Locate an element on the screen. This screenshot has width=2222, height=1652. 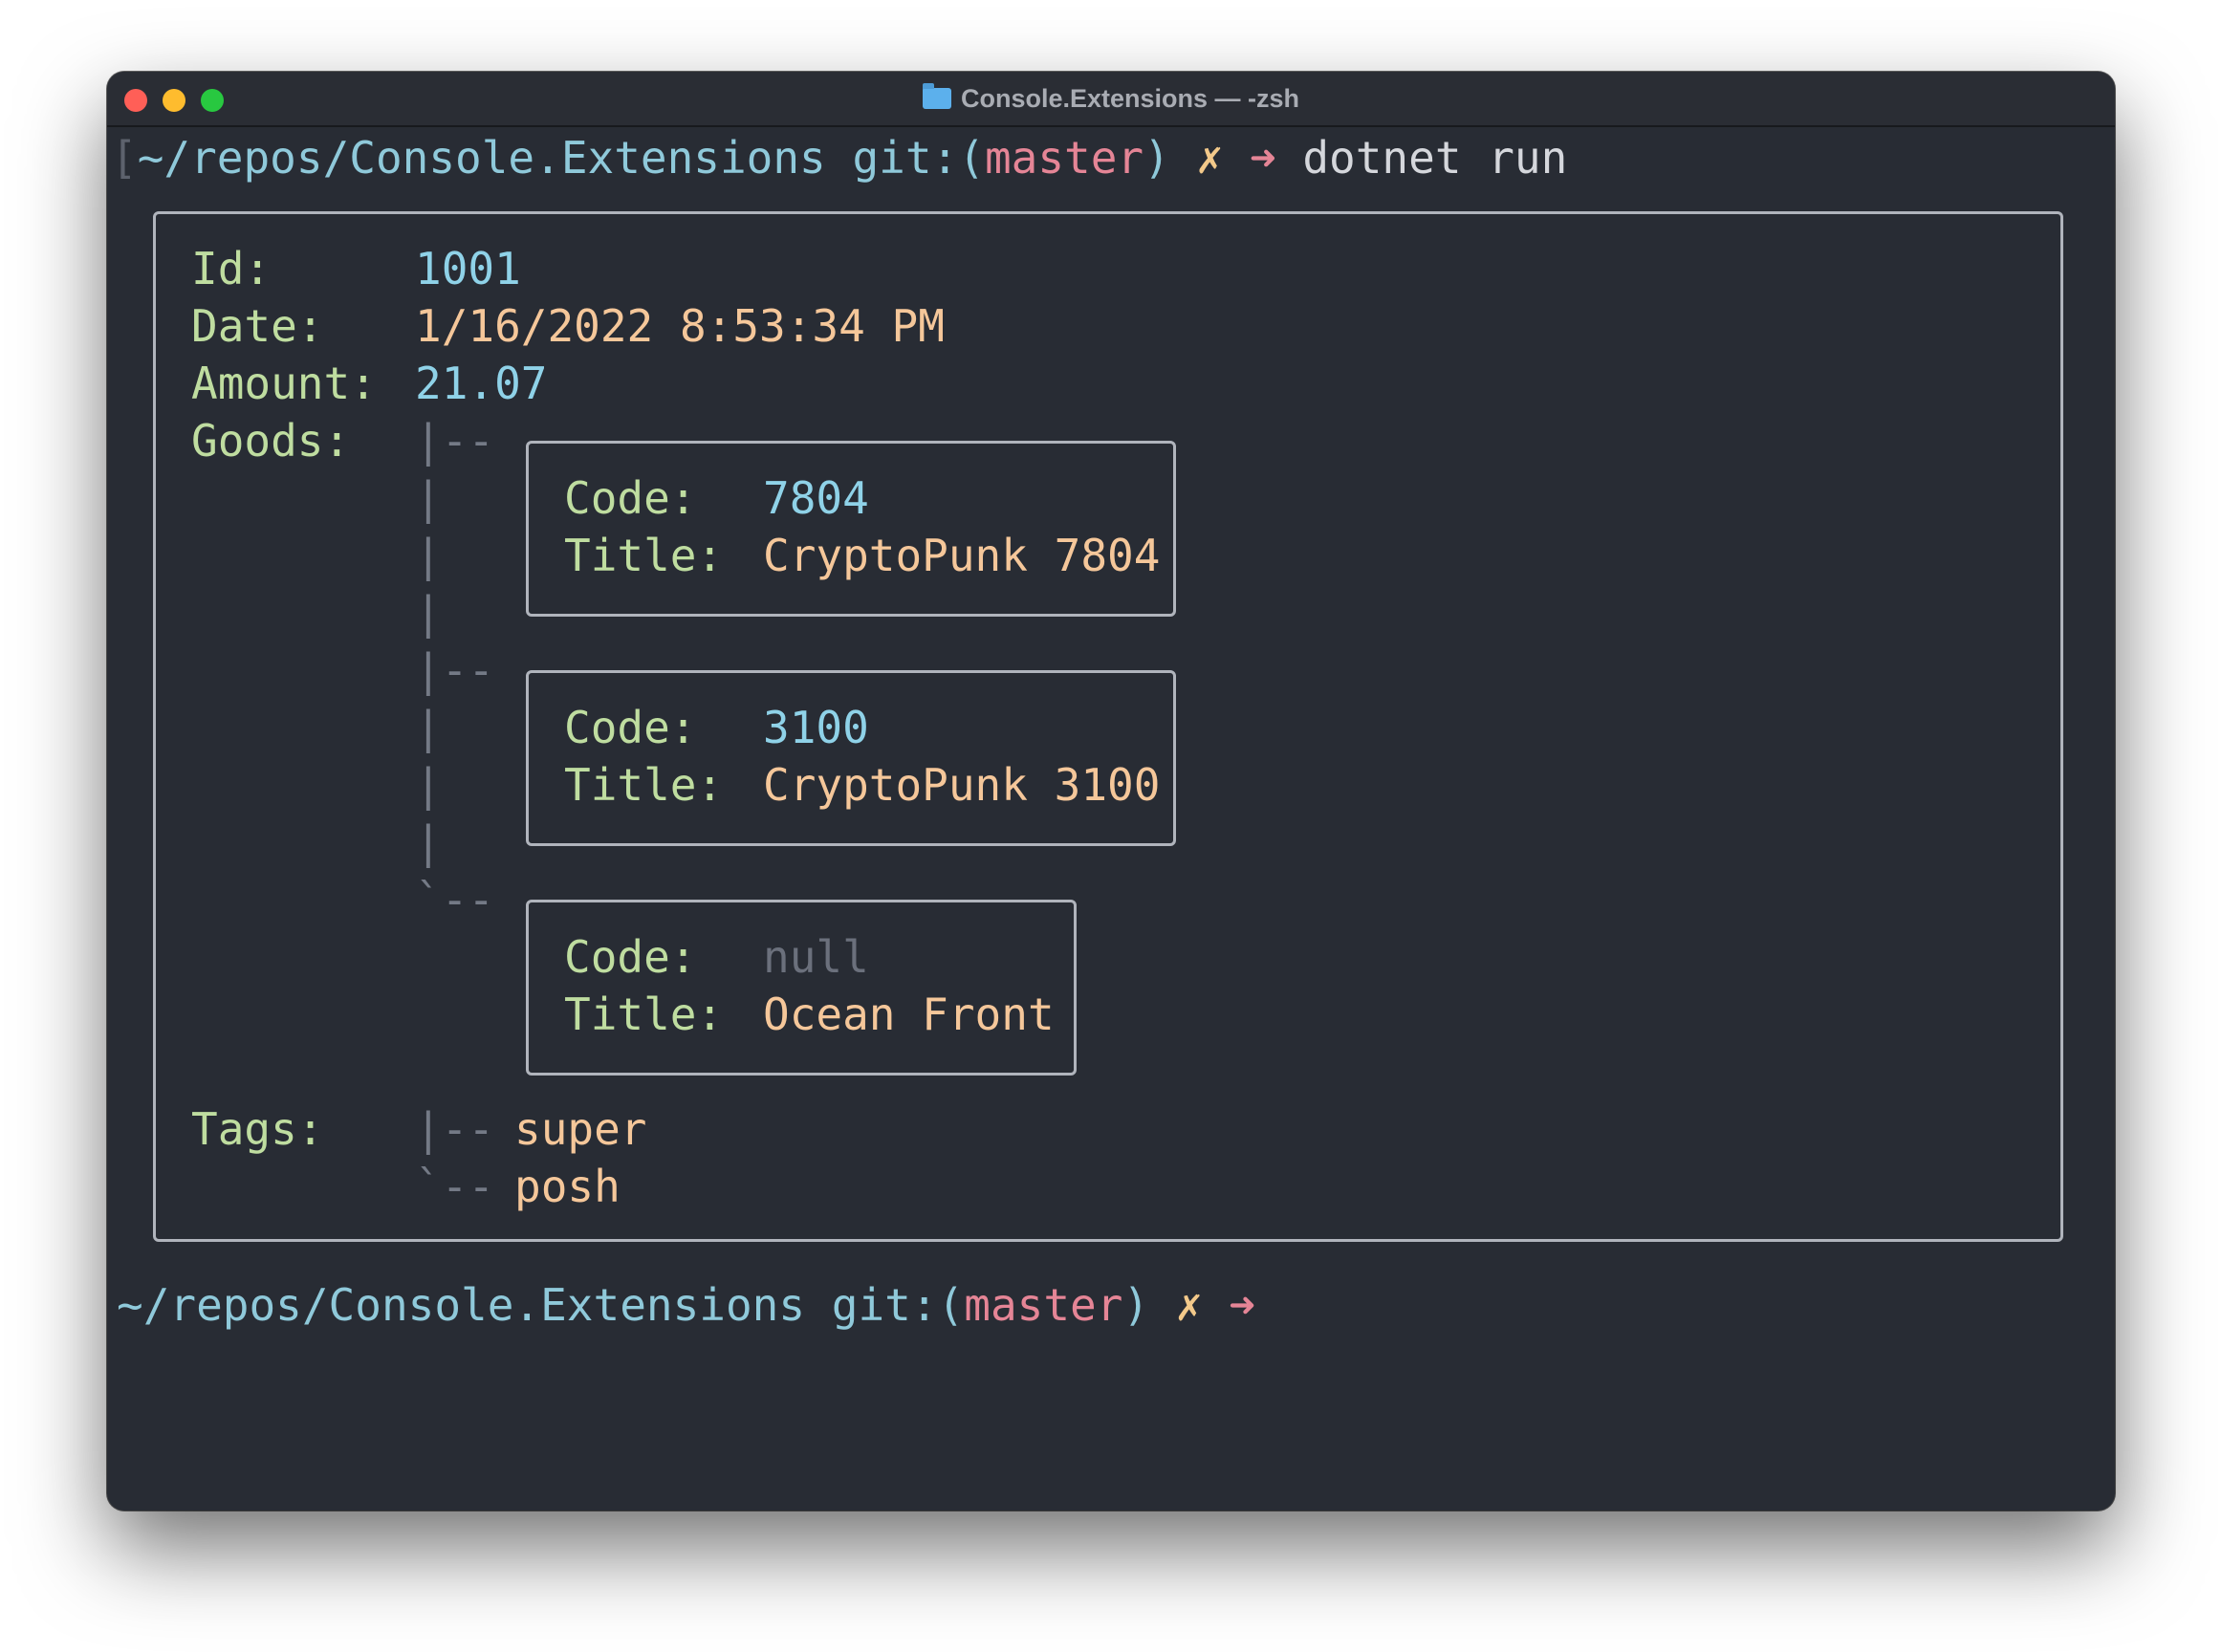
title-bar: Console.Extensions — -zsh is located at coordinates (1111, 99).